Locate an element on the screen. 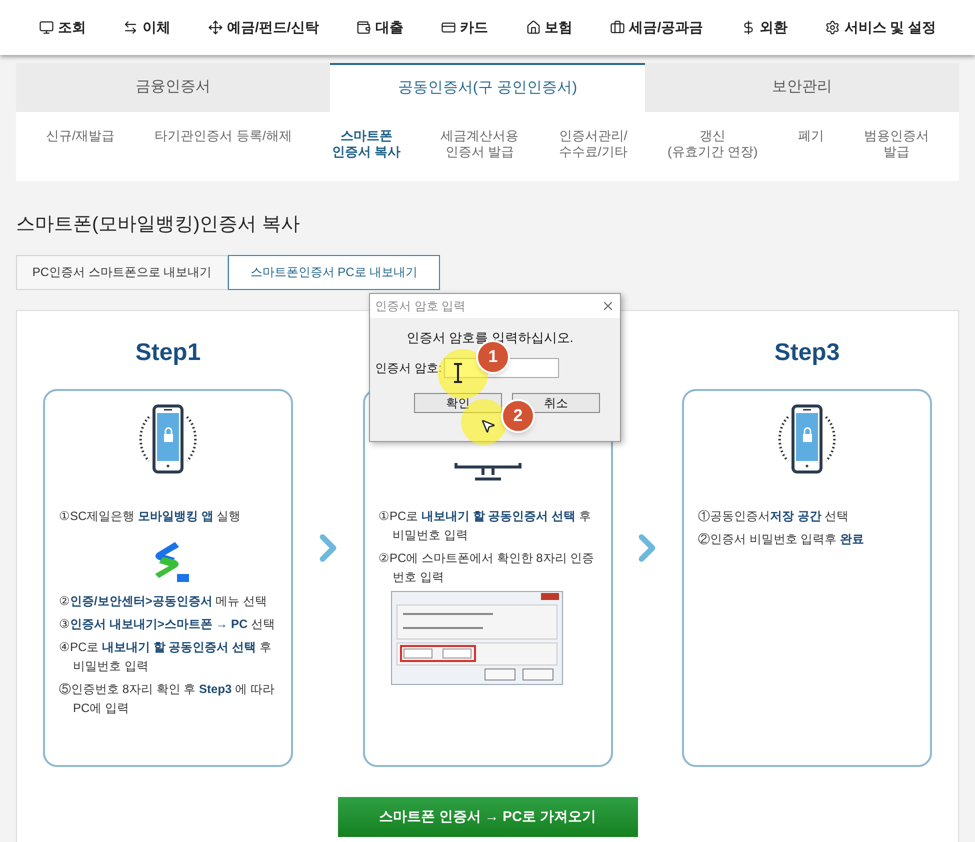 This screenshot has height=842, width=975. briefcase-icon is located at coordinates (618, 27).